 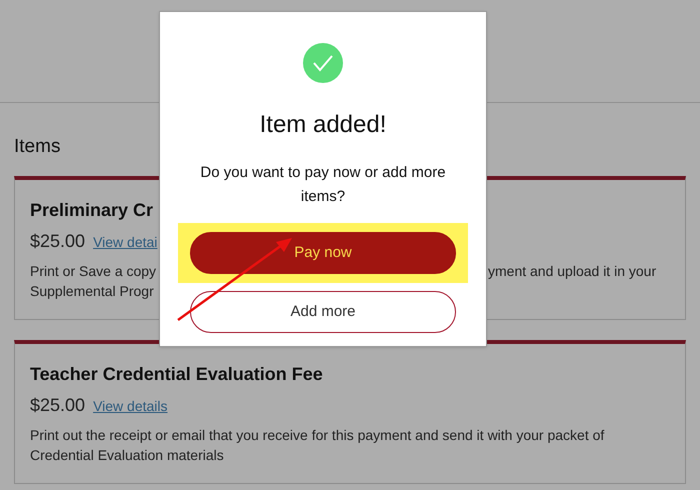 What do you see at coordinates (125, 242) in the screenshot?
I see `view-details-link: View detai` at bounding box center [125, 242].